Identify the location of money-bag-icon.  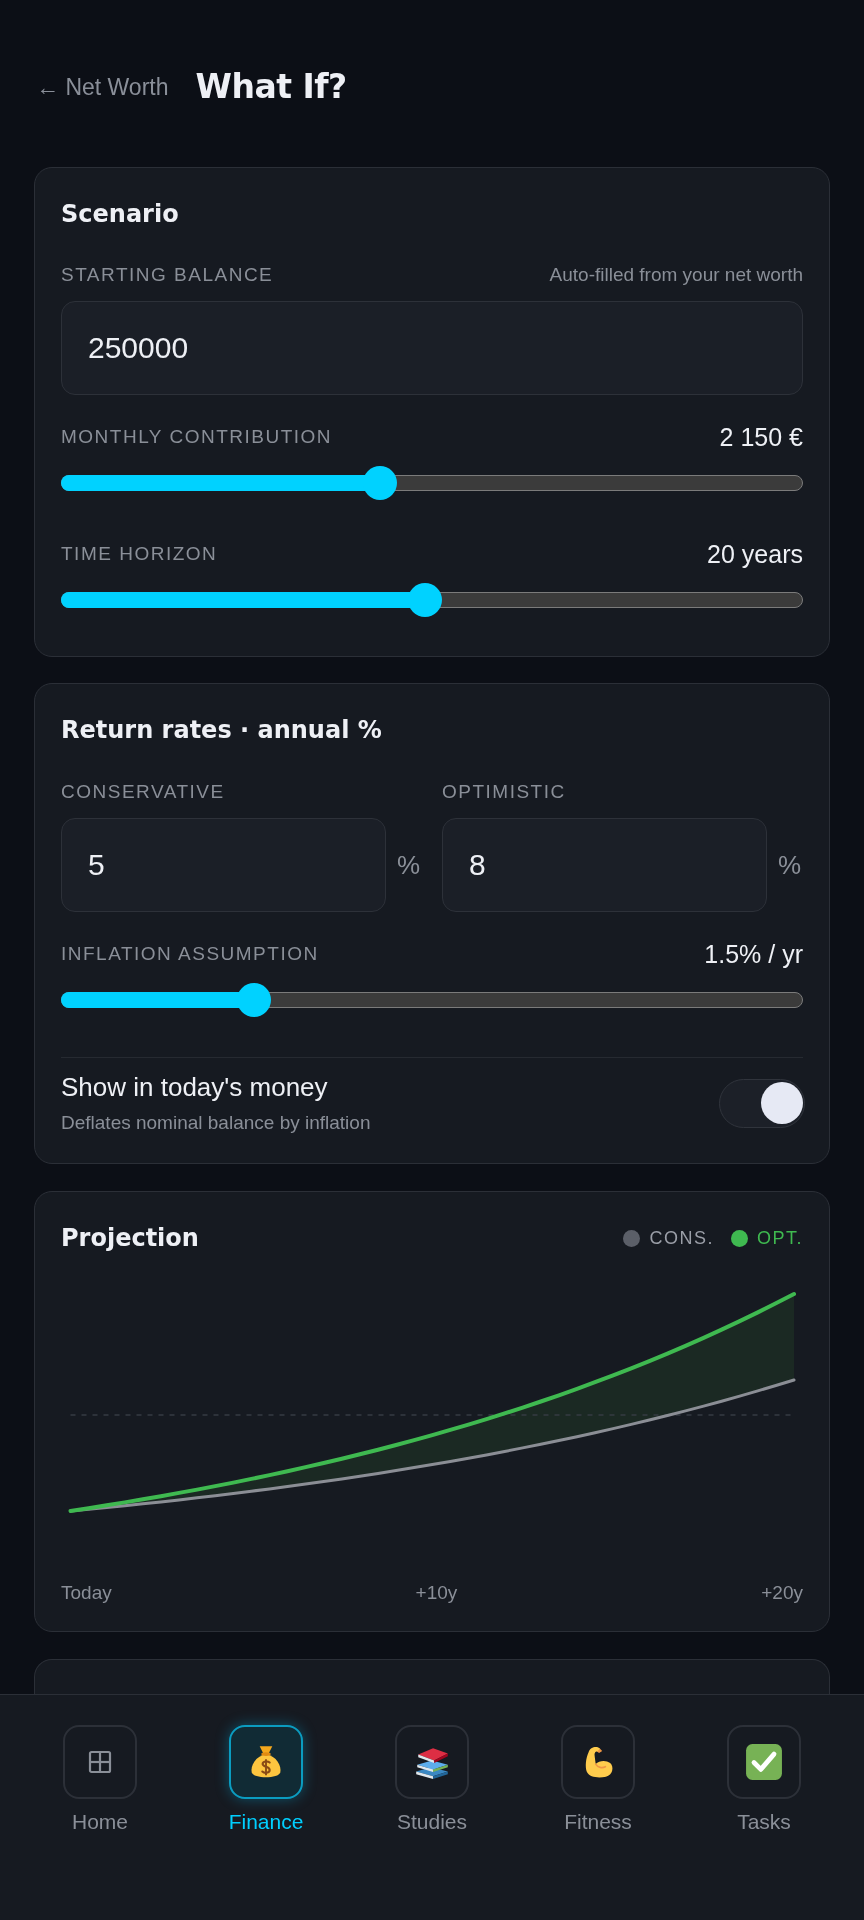
(266, 1762).